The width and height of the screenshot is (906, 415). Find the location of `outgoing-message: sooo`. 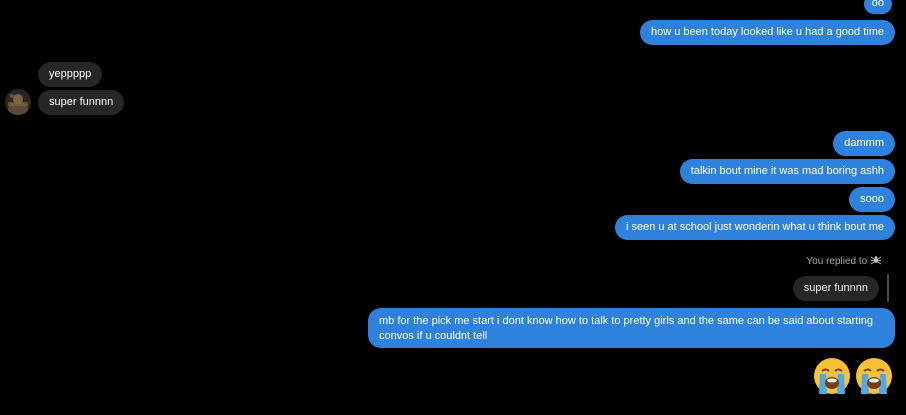

outgoing-message: sooo is located at coordinates (872, 199).